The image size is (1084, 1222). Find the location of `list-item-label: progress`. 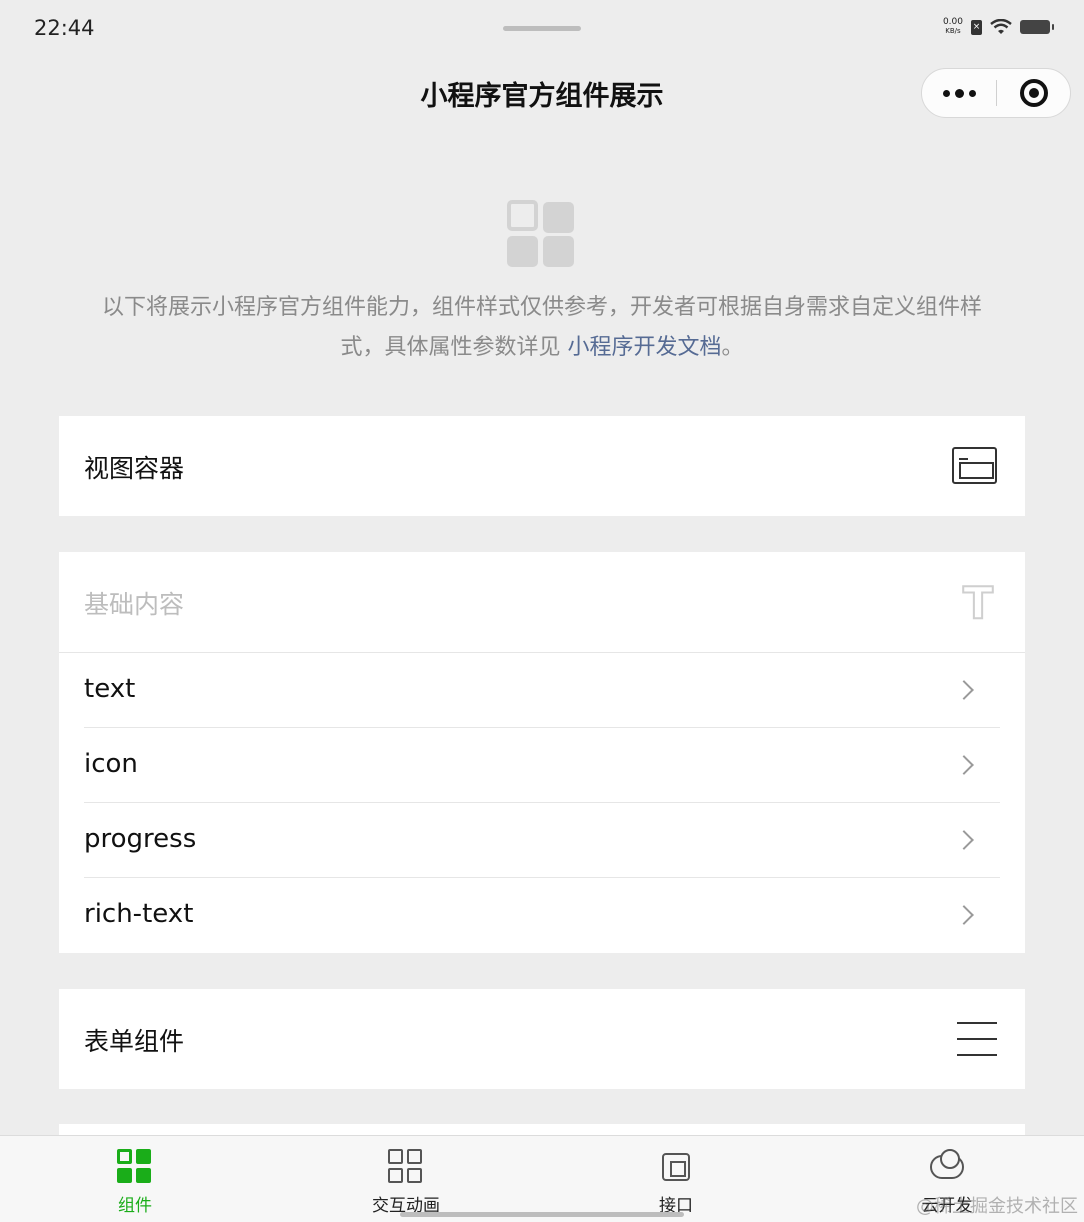

list-item-label: progress is located at coordinates (140, 839).